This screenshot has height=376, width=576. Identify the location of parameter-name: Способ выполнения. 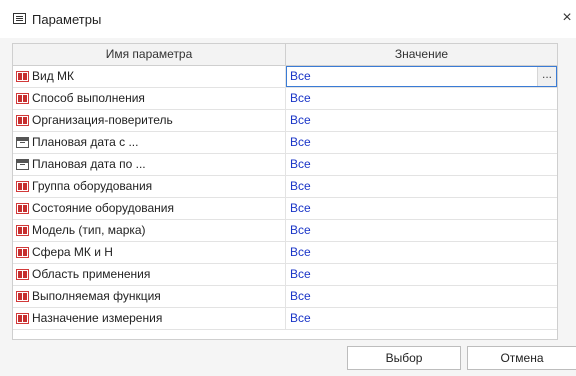
(88, 98).